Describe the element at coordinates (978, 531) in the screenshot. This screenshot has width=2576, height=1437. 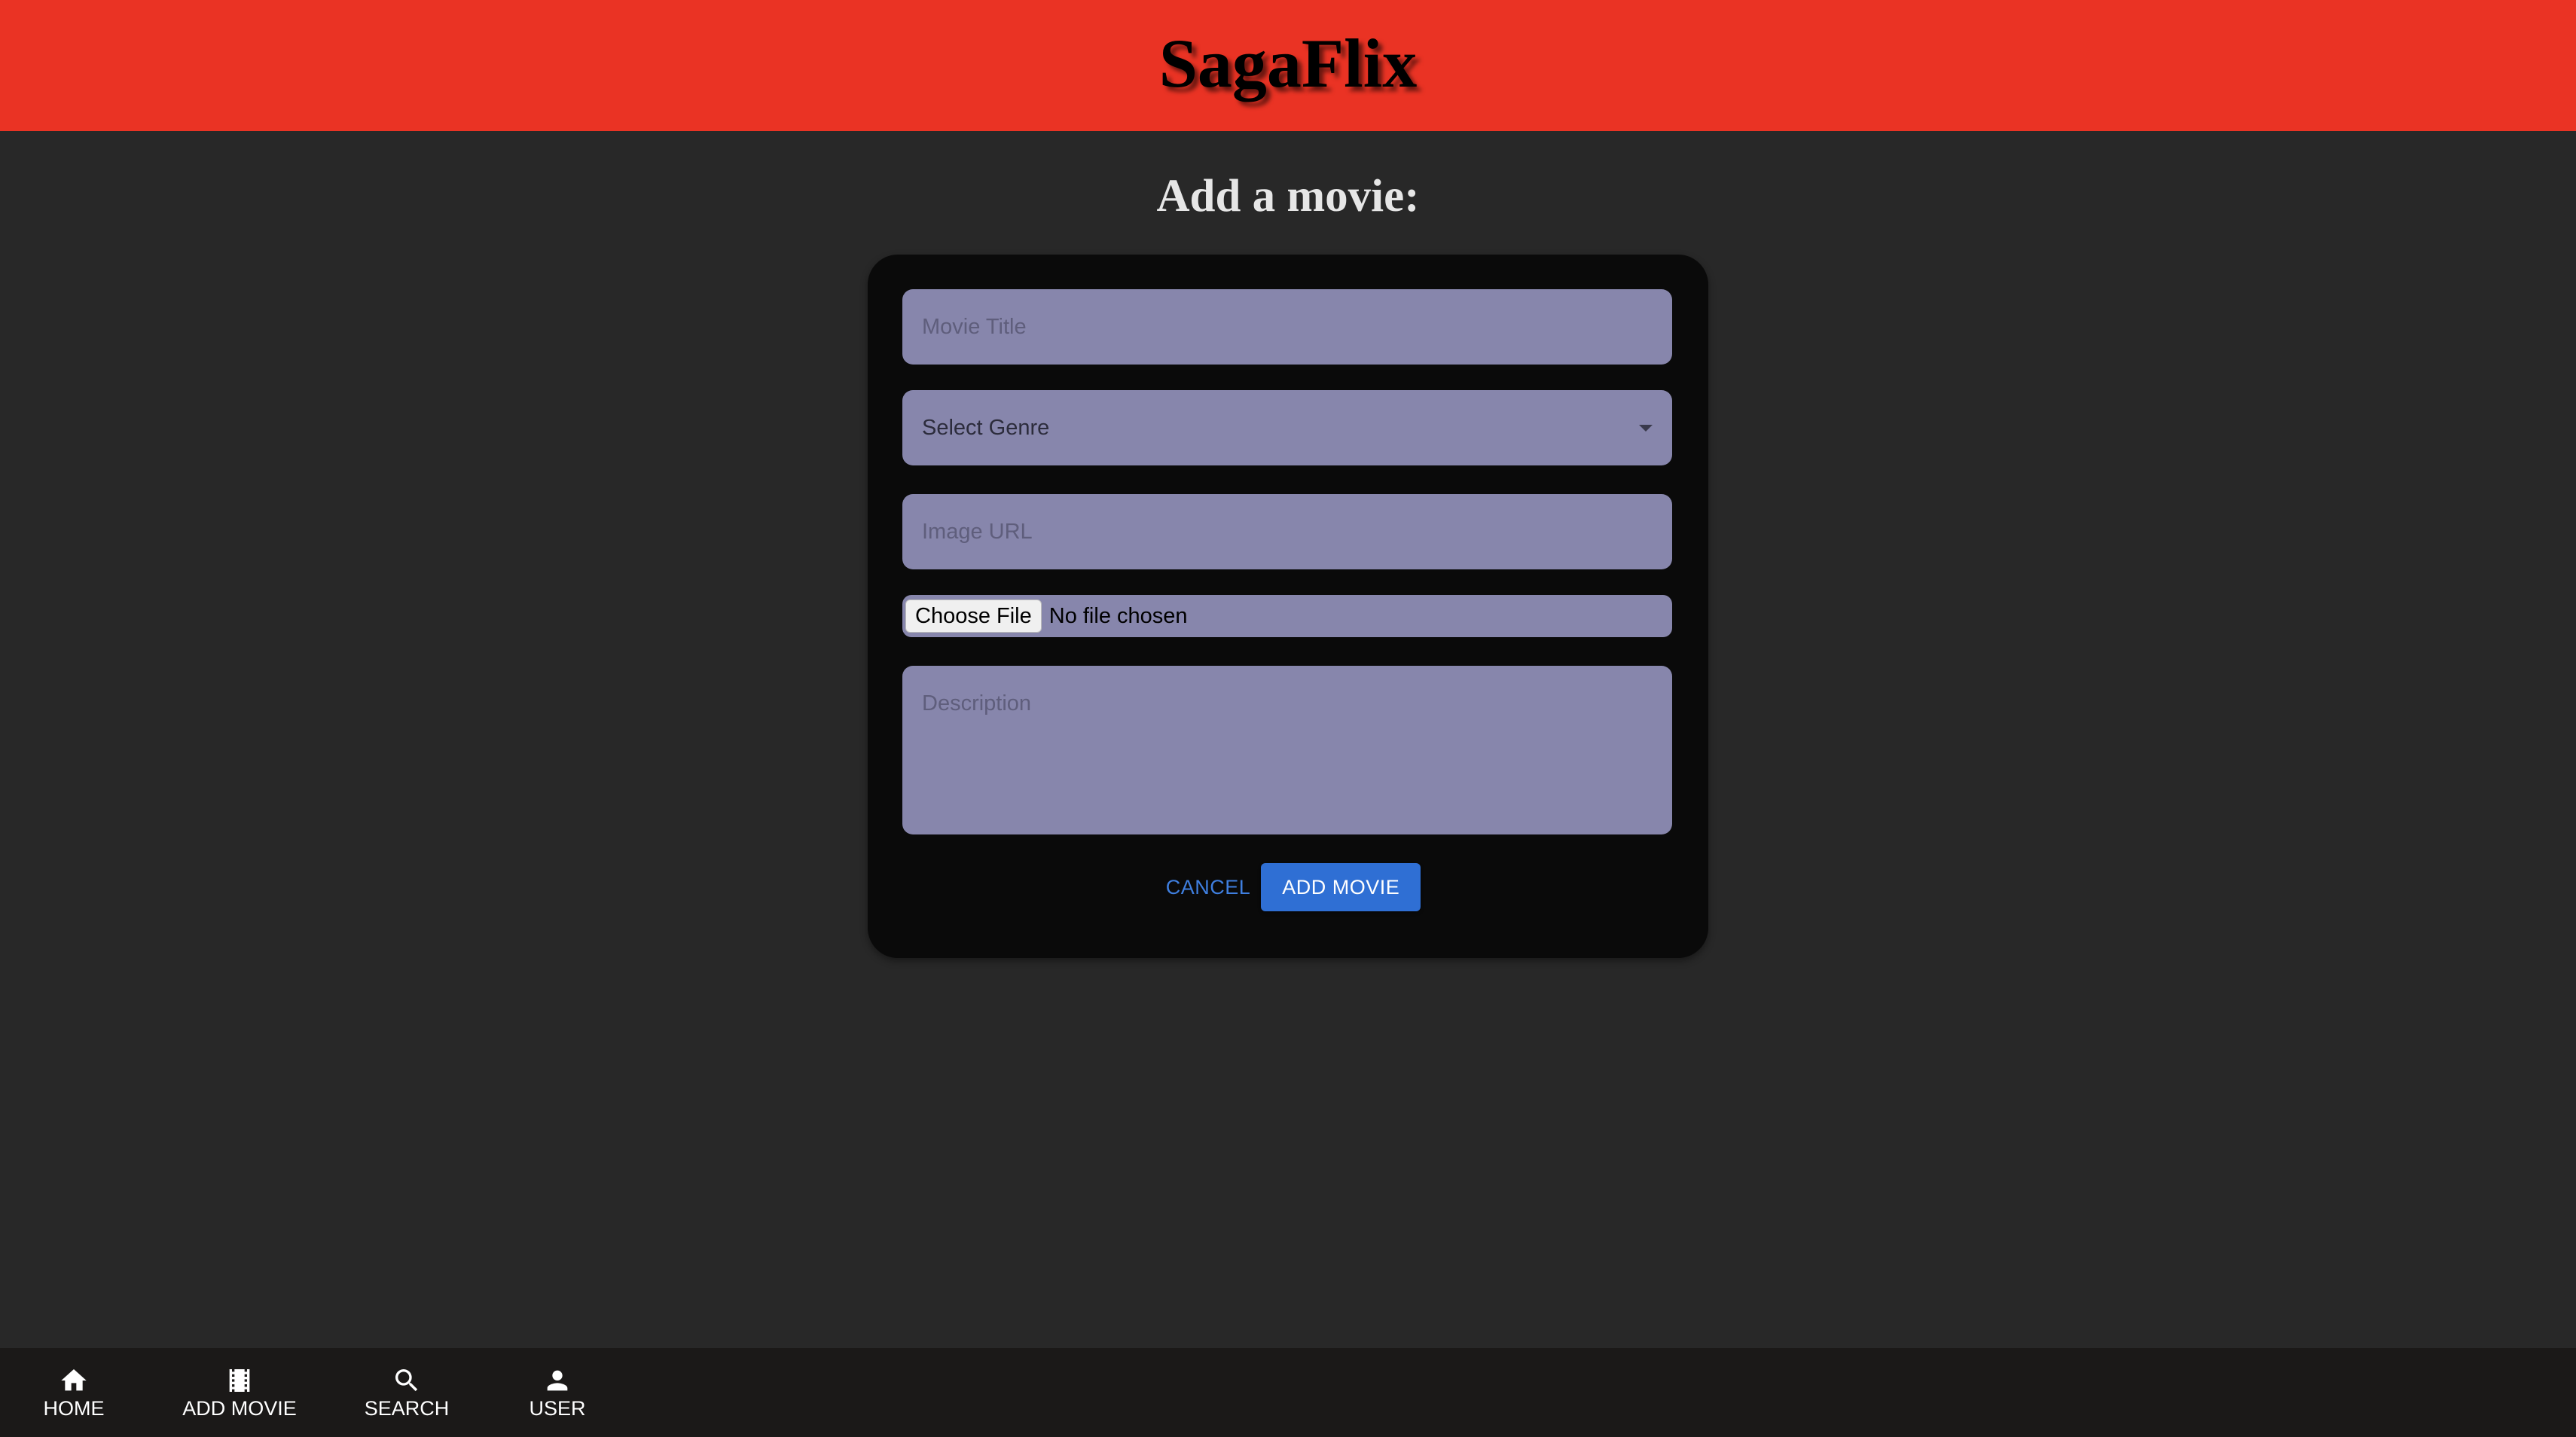
I see `image-url-placeholder: Image URL` at that location.